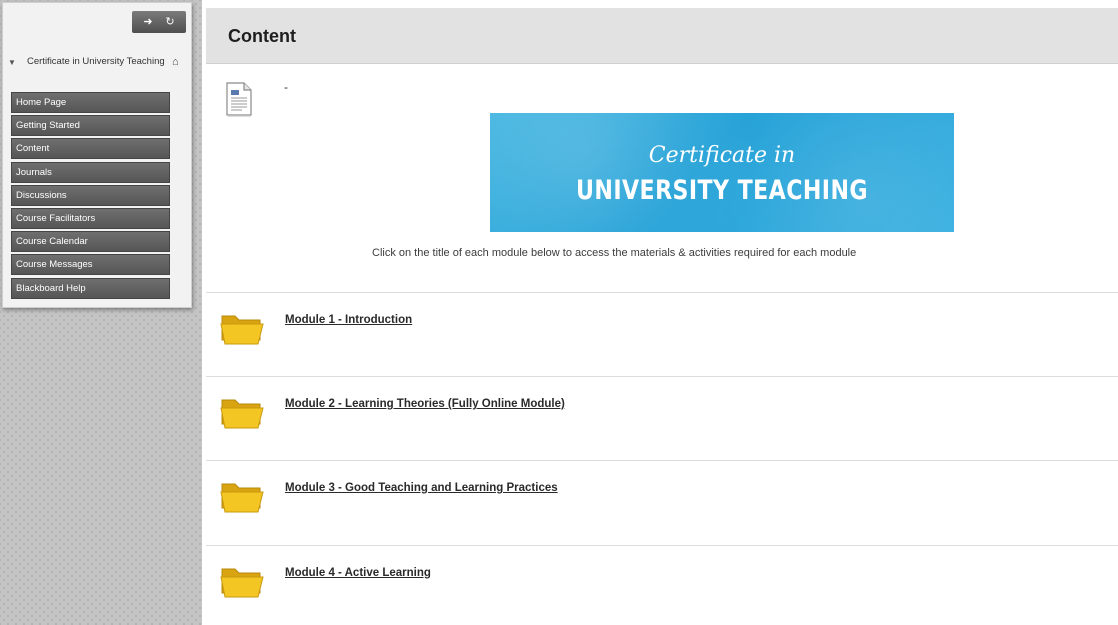  What do you see at coordinates (97, 61) in the screenshot?
I see `course-title: Certificate in University Teaching` at bounding box center [97, 61].